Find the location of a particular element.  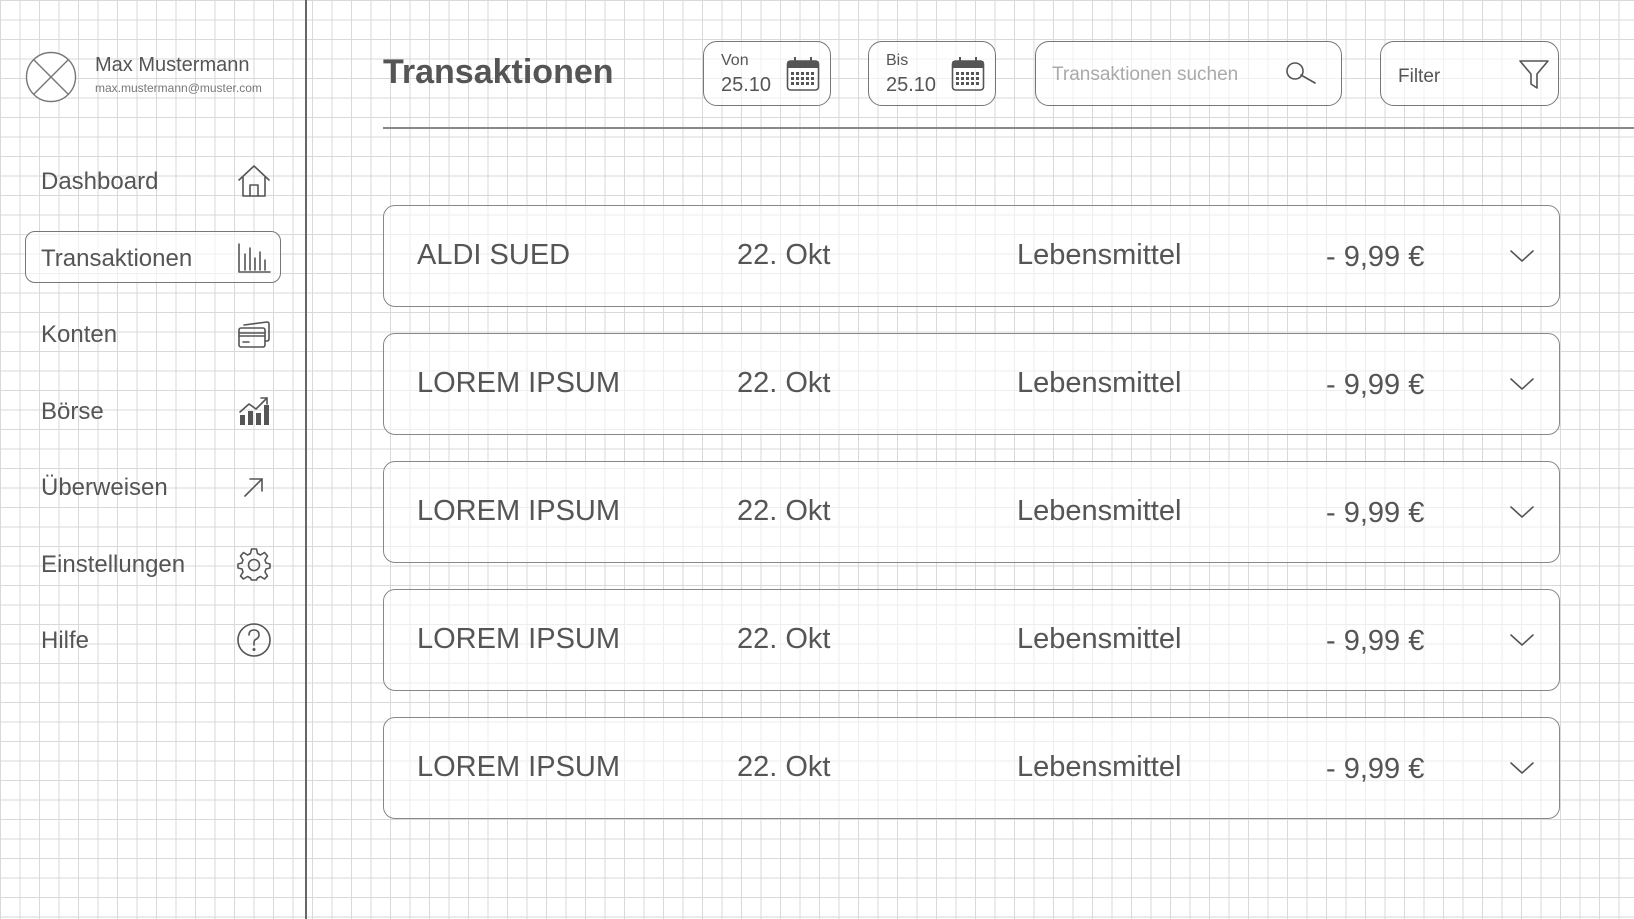

avatar-placeholder-icon is located at coordinates (51, 77).